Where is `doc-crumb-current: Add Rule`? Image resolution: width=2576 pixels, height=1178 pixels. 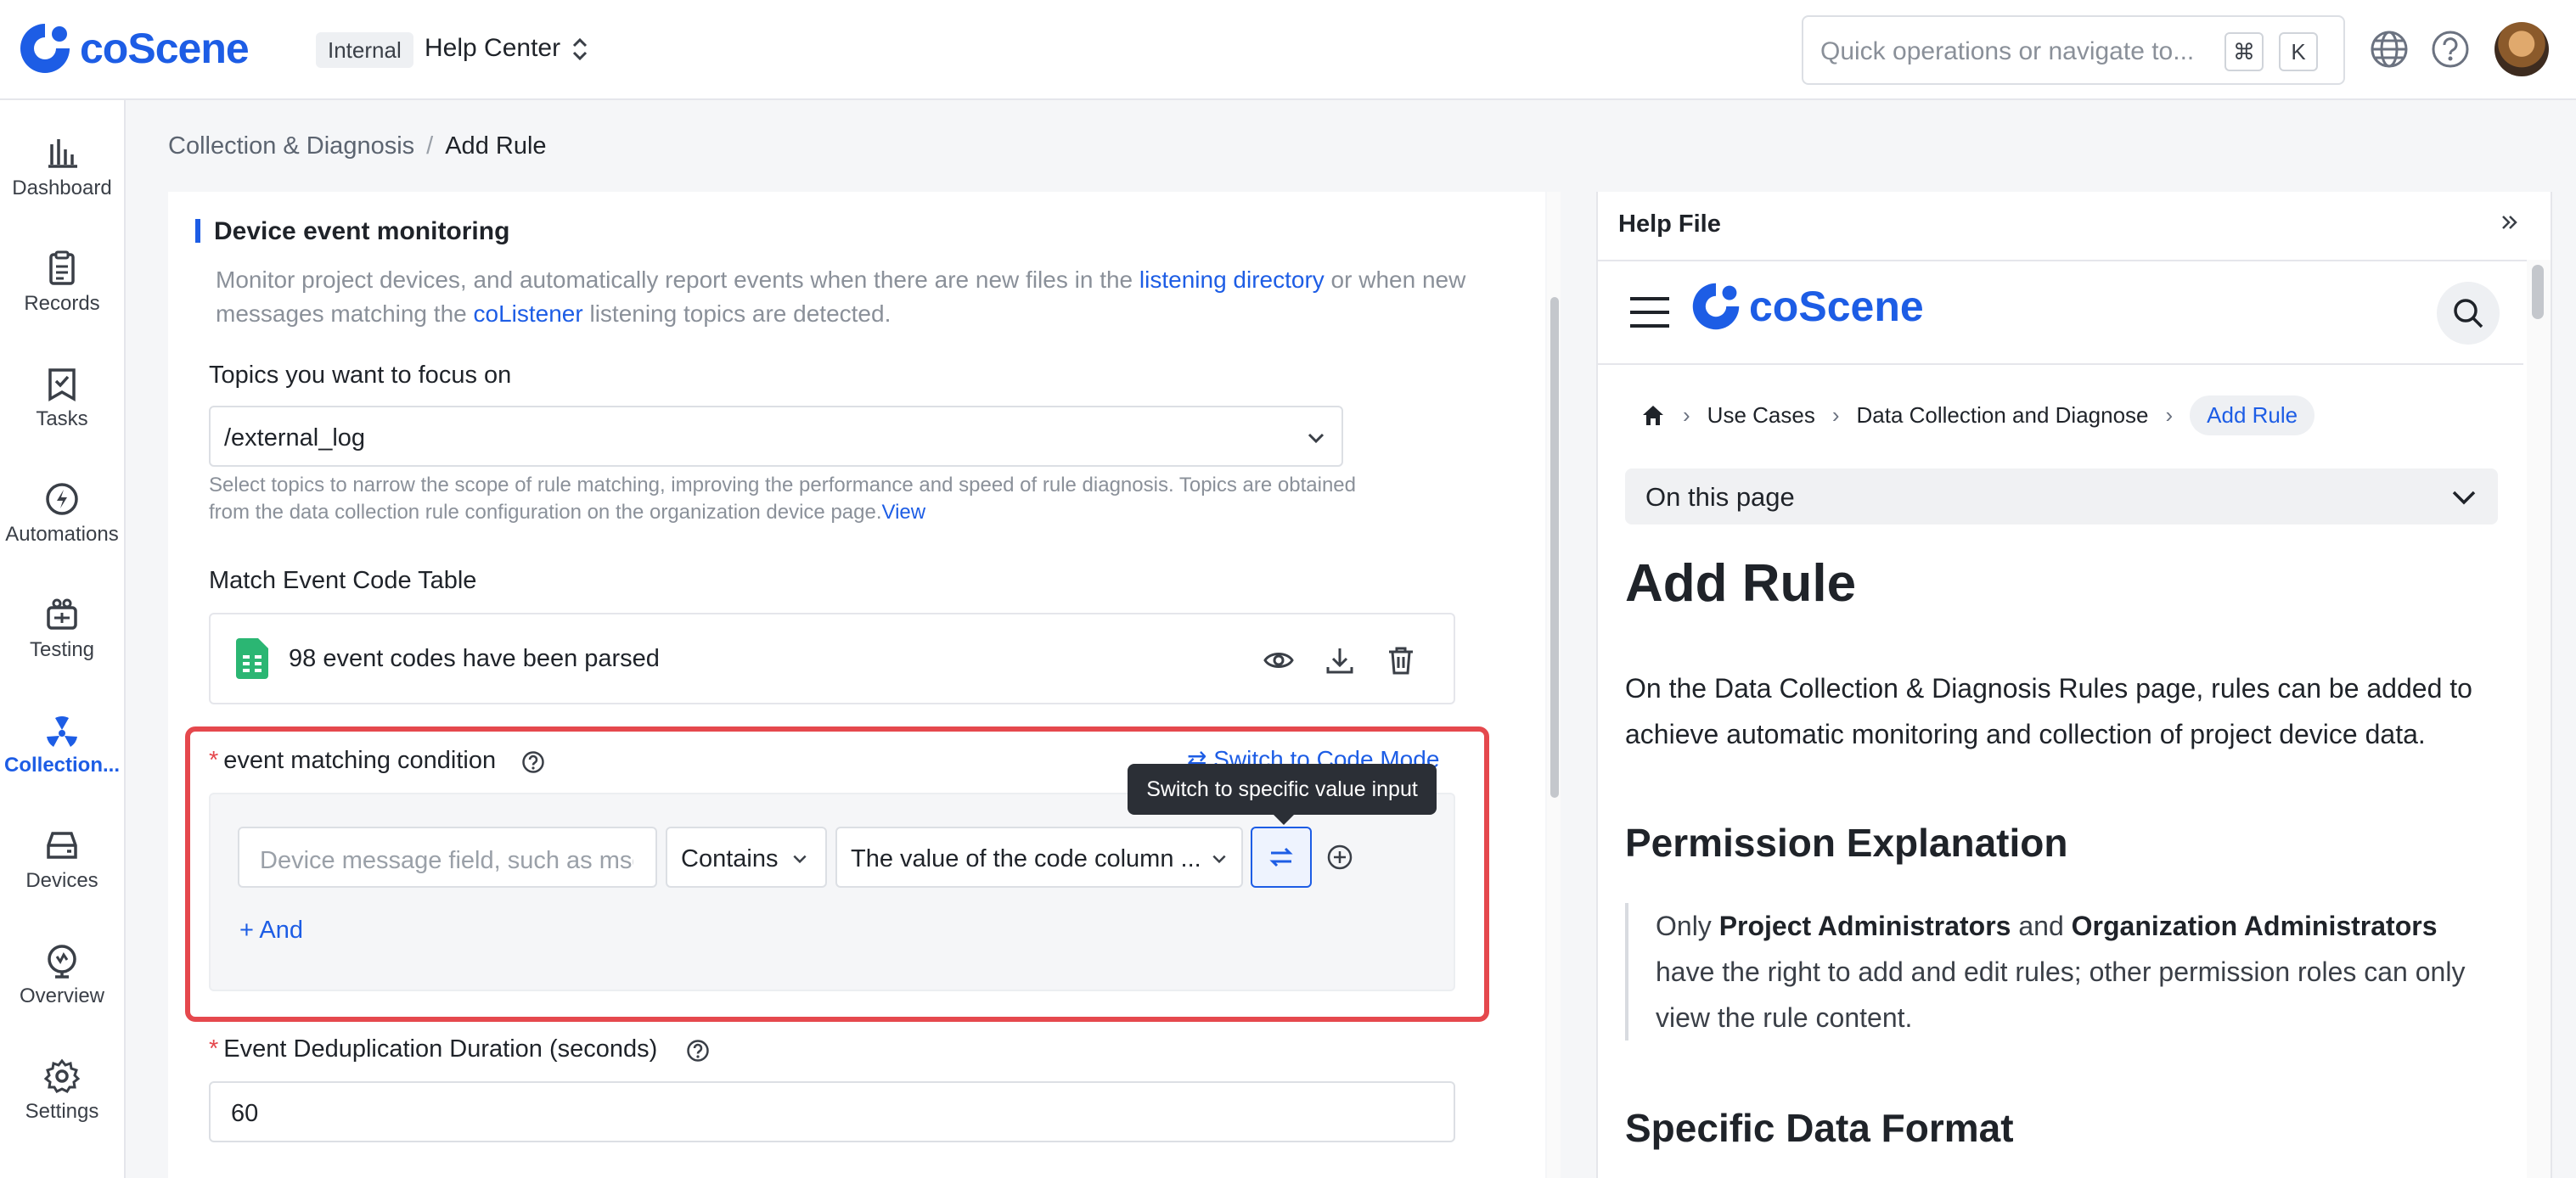 doc-crumb-current: Add Rule is located at coordinates (2252, 415).